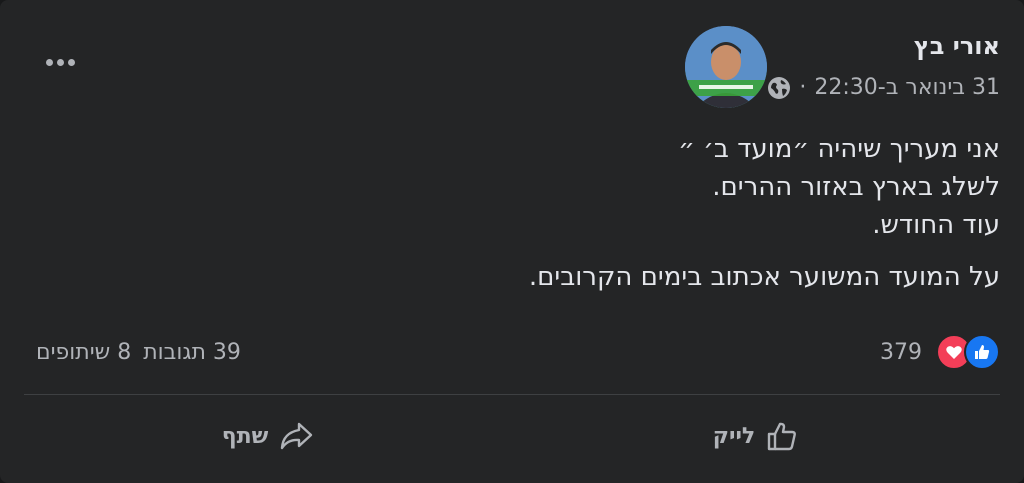 This screenshot has height=483, width=1024. I want to click on shares-count: 8 שיתופים, so click(83, 352).